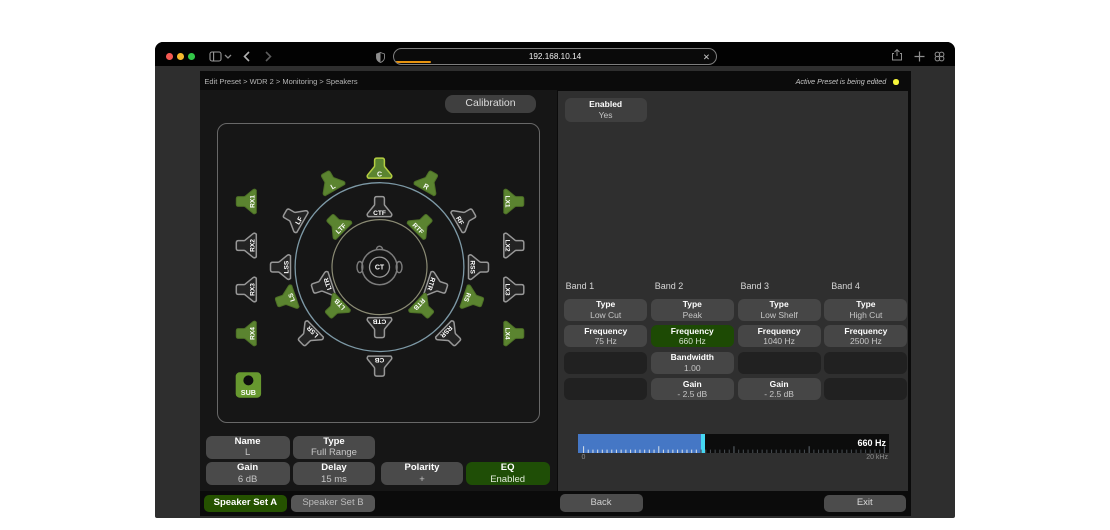 The image size is (1110, 530). What do you see at coordinates (253, 288) in the screenshot?
I see `svg-text: RX3` at bounding box center [253, 288].